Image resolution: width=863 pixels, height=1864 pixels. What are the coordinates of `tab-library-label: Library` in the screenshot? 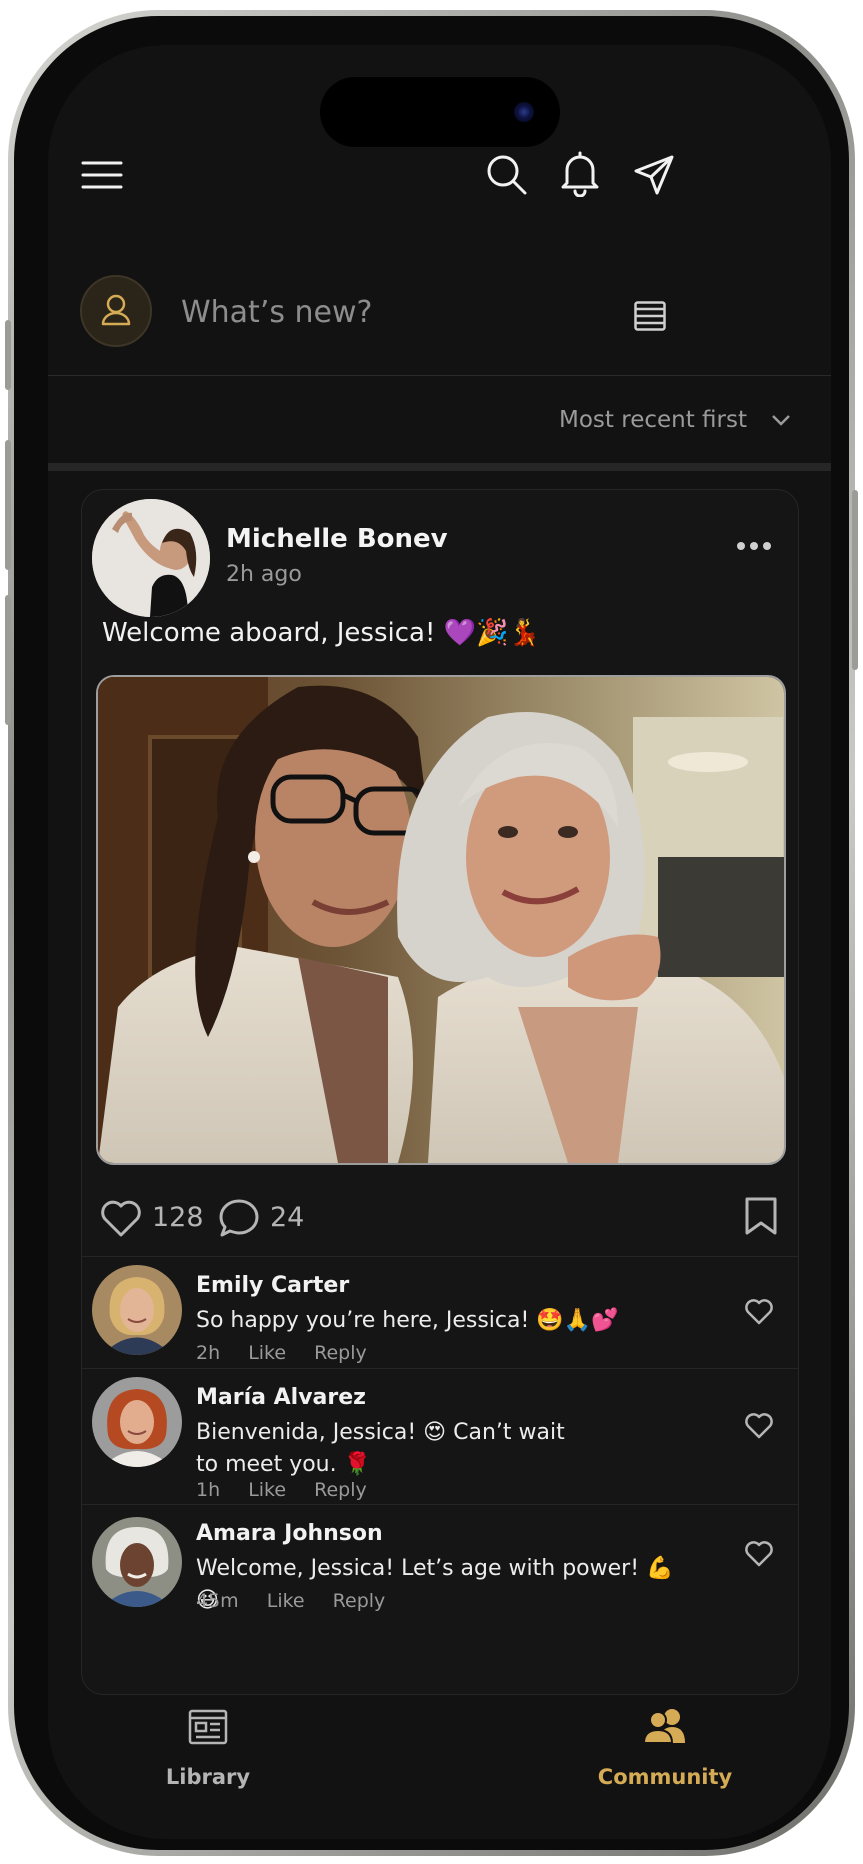 It's located at (208, 1777).